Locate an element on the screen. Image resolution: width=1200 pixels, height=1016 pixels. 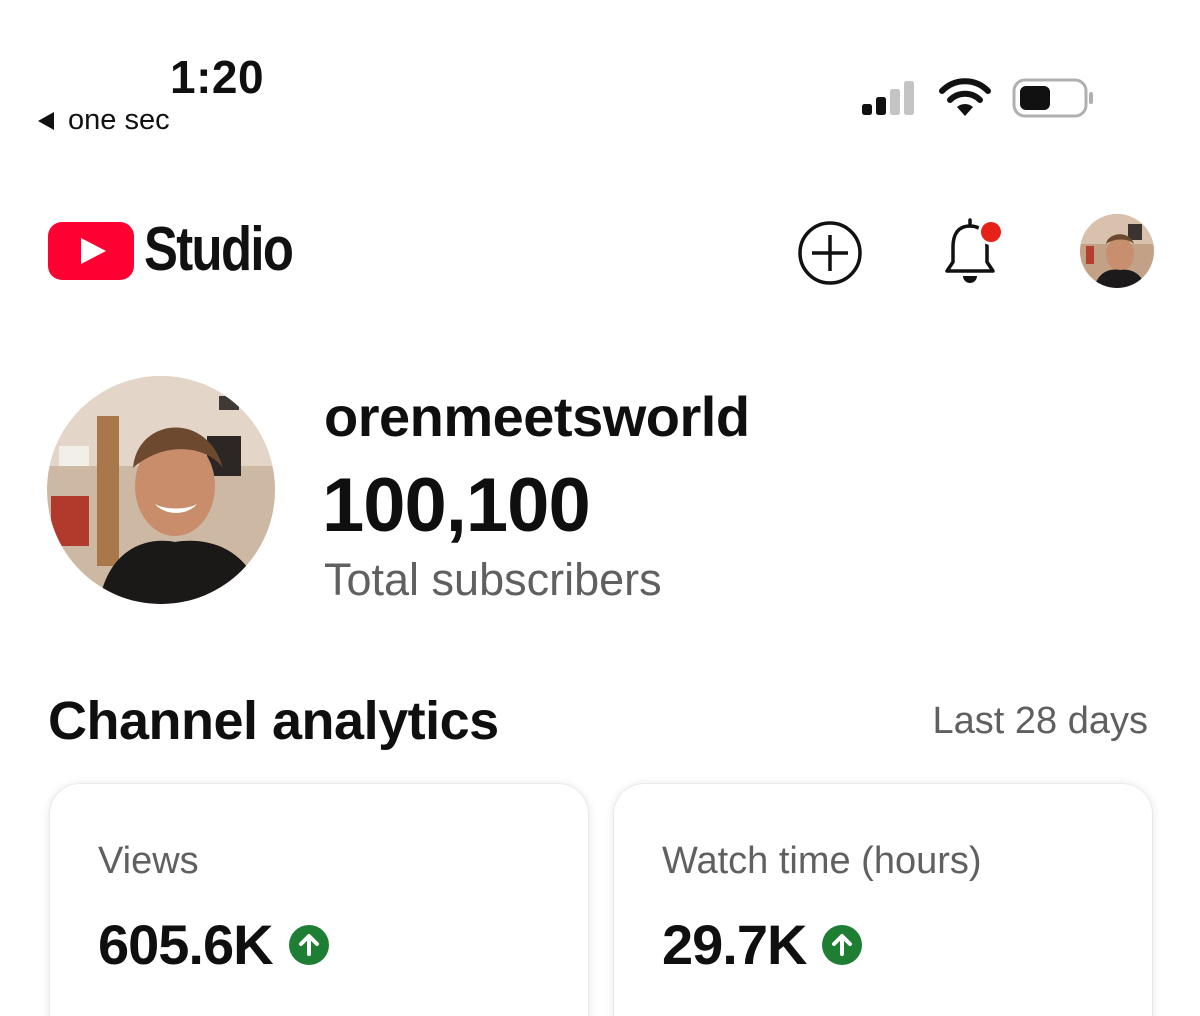
back-triangle-icon is located at coordinates (46, 120).